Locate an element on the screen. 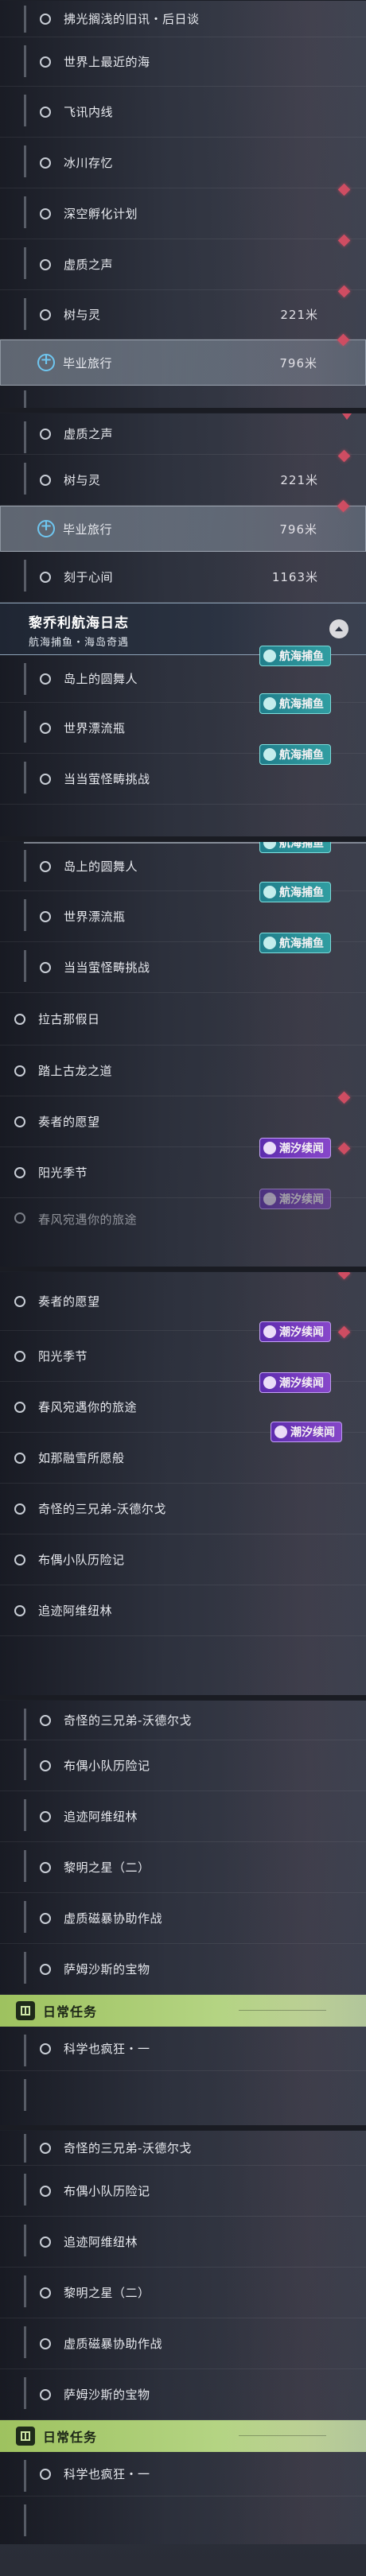  category-tag: 航海捕鱼 is located at coordinates (295, 754).